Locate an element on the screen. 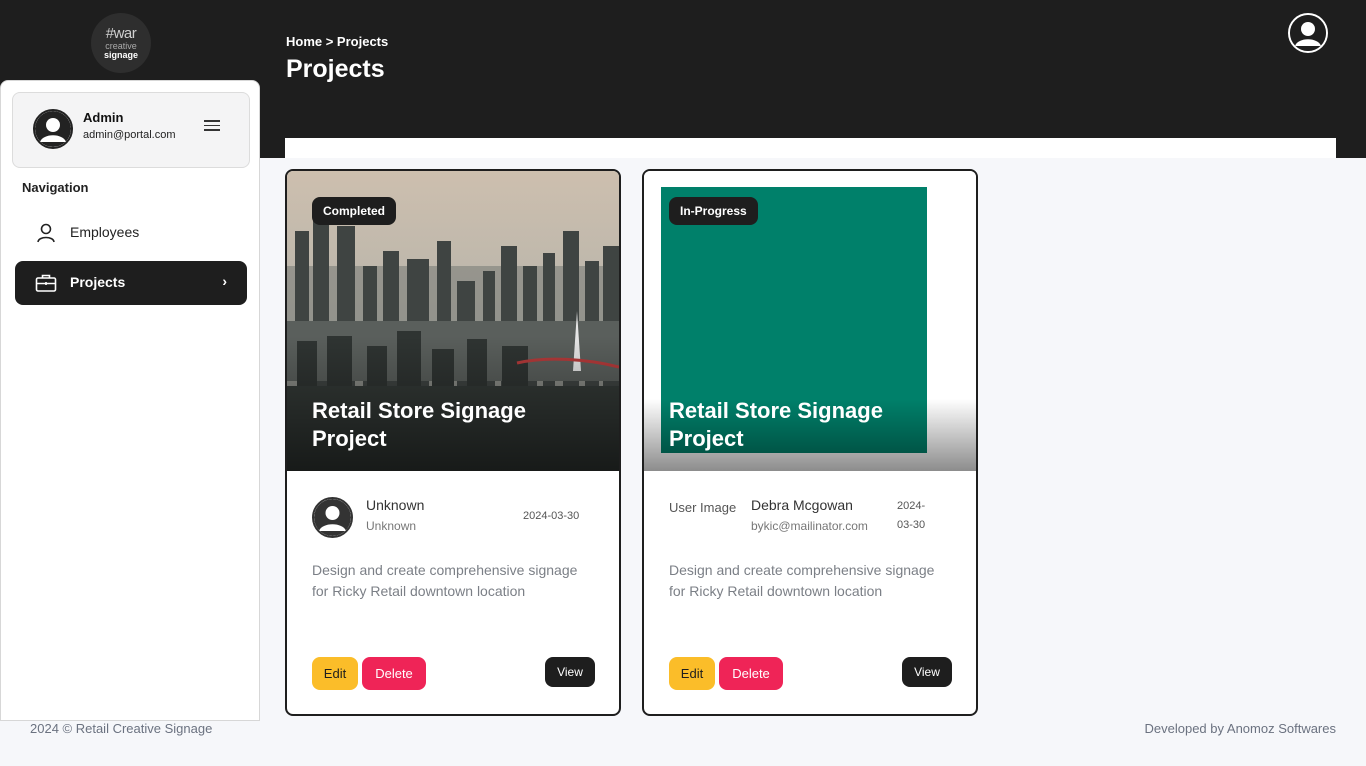 The height and width of the screenshot is (766, 1366). profile-avatar-button is located at coordinates (1308, 33).